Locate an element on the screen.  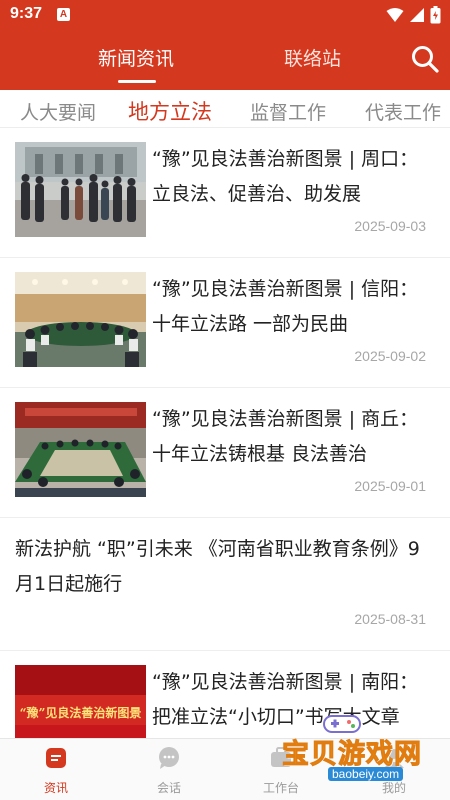
active-tab-indicator is located at coordinates (137, 81).